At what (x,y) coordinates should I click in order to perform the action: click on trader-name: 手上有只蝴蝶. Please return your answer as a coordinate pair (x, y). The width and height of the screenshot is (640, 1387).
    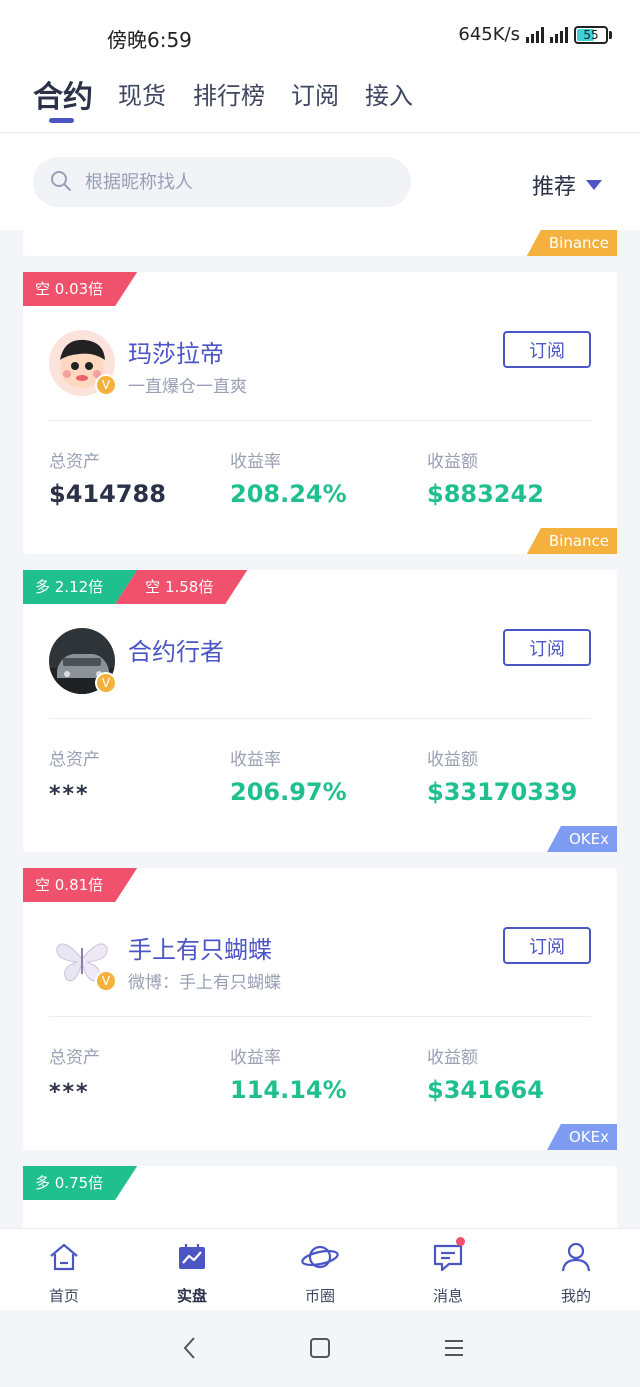
    Looking at the image, I should click on (200, 947).